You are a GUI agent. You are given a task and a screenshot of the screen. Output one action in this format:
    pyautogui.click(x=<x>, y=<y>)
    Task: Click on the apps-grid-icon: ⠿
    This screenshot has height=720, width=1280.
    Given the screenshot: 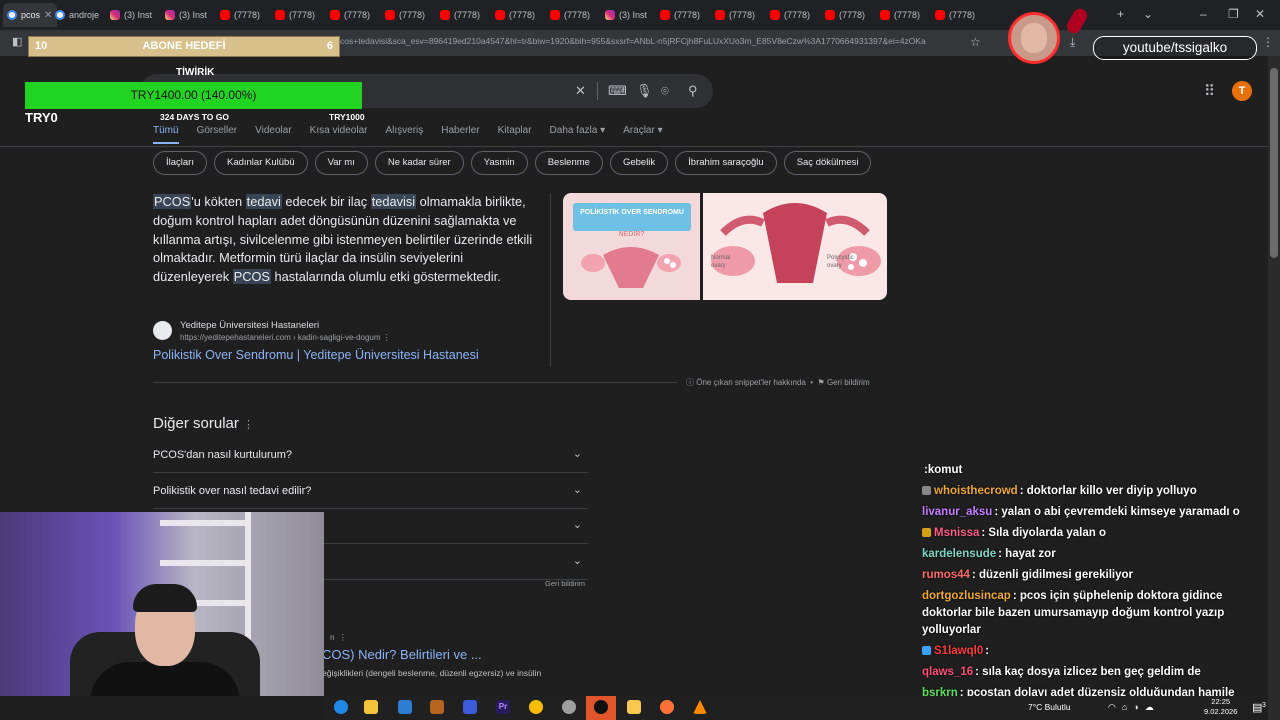 What is the action you would take?
    pyautogui.click(x=1209, y=91)
    